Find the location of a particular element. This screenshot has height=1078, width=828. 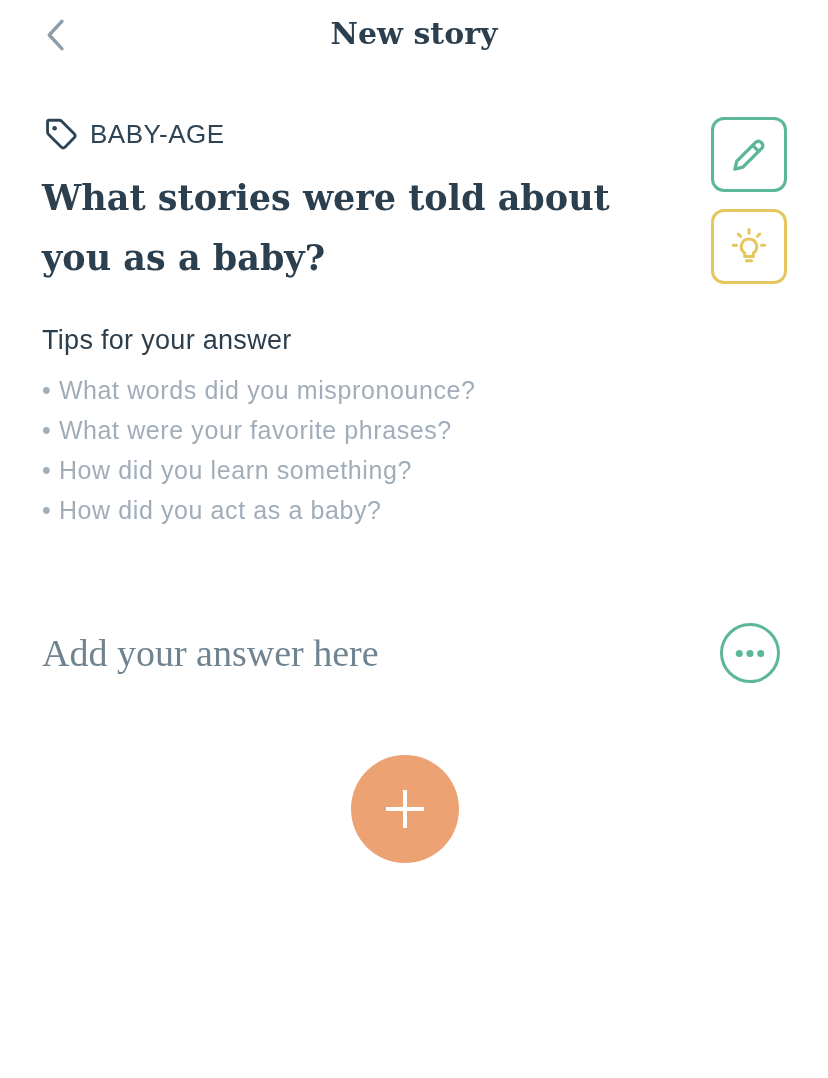

answer-field: Add your answer here is located at coordinates (371, 653).